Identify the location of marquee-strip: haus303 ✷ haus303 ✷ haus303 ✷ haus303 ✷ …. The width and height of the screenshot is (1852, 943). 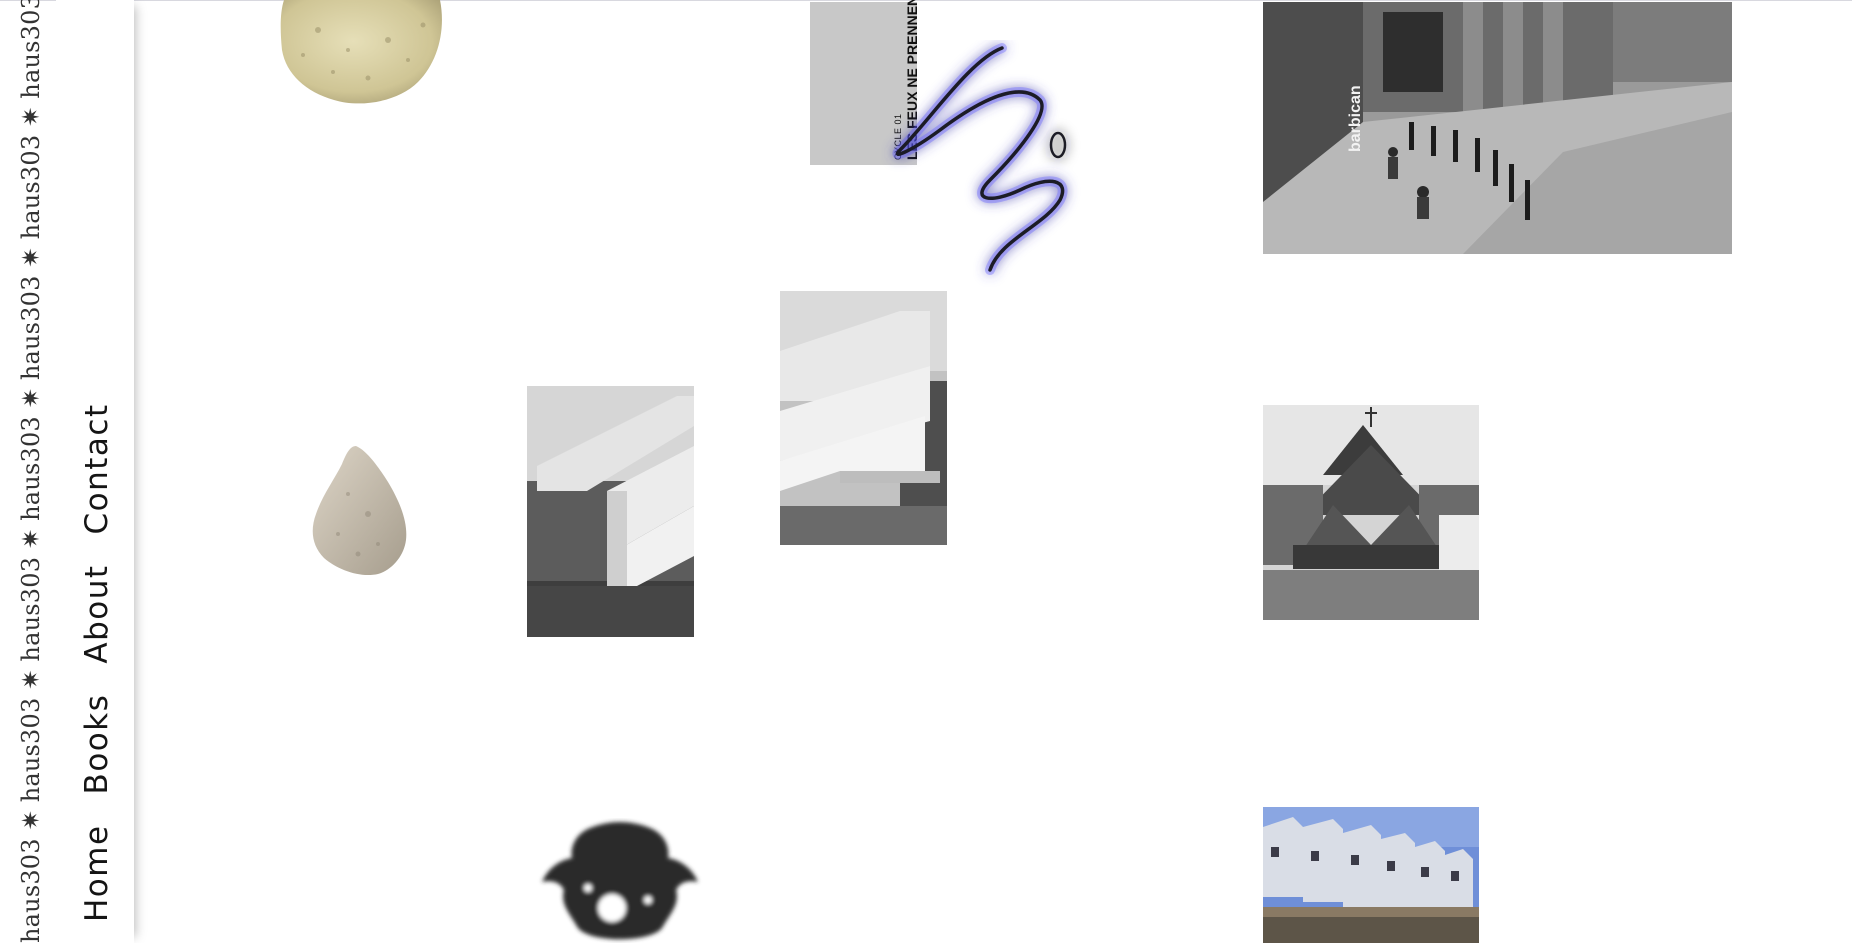
(28, 471).